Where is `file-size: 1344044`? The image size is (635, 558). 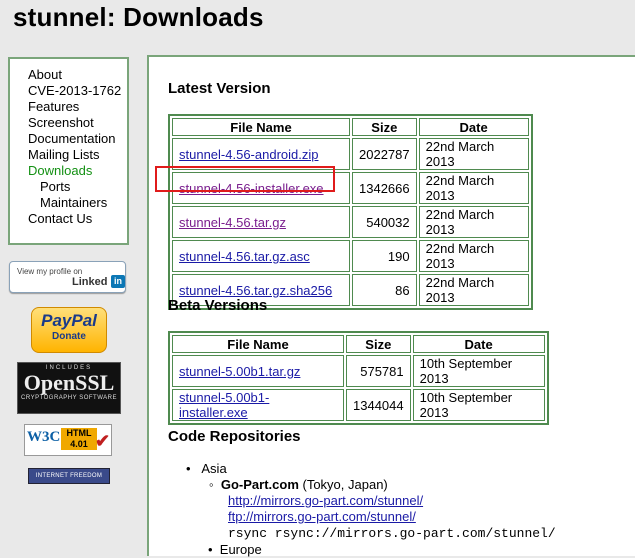 file-size: 1344044 is located at coordinates (378, 405).